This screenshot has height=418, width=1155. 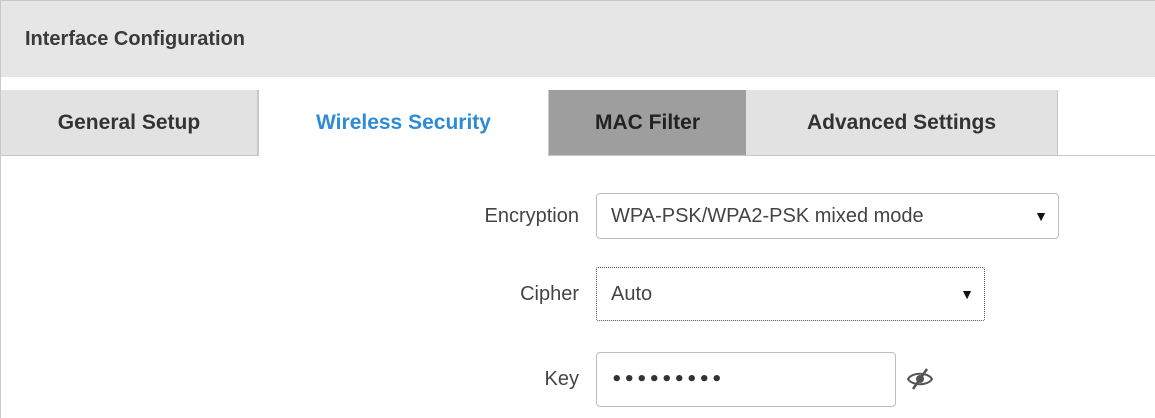 What do you see at coordinates (920, 379) in the screenshot?
I see `eye-slash-icon` at bounding box center [920, 379].